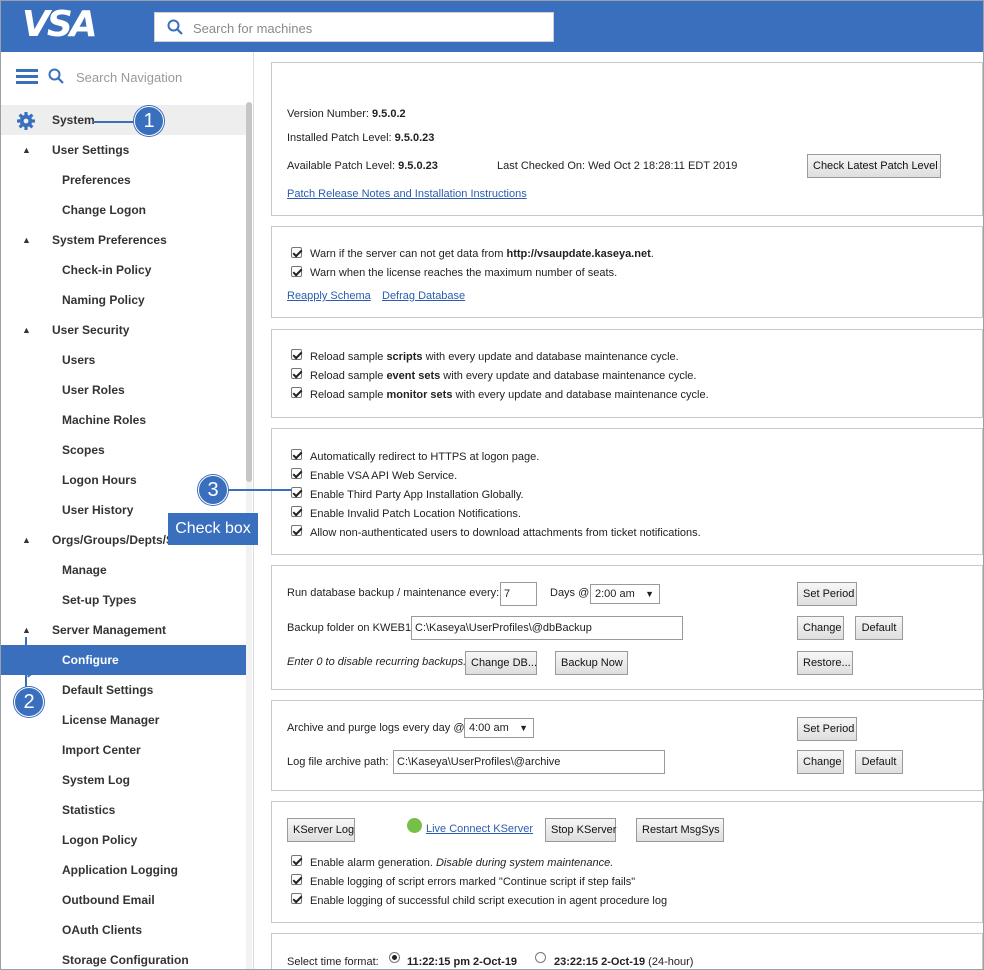 This screenshot has width=984, height=970. I want to click on nav-item-outbound-email: Outbound Email, so click(123, 900).